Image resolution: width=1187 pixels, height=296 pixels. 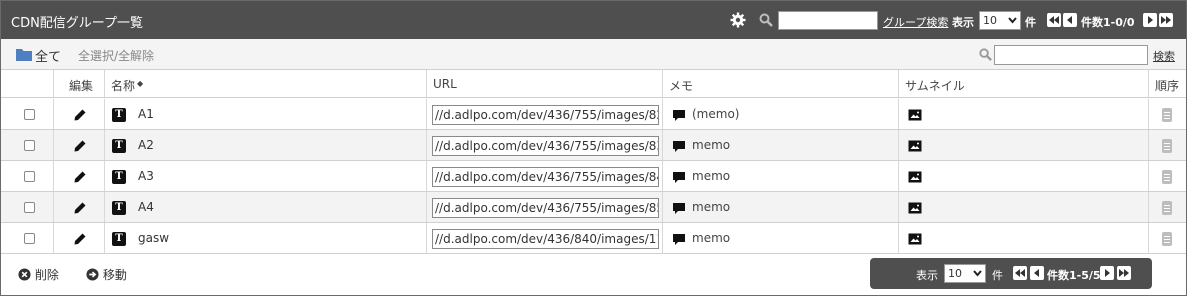 What do you see at coordinates (48, 55) in the screenshot?
I see `all-folder-label: 全て` at bounding box center [48, 55].